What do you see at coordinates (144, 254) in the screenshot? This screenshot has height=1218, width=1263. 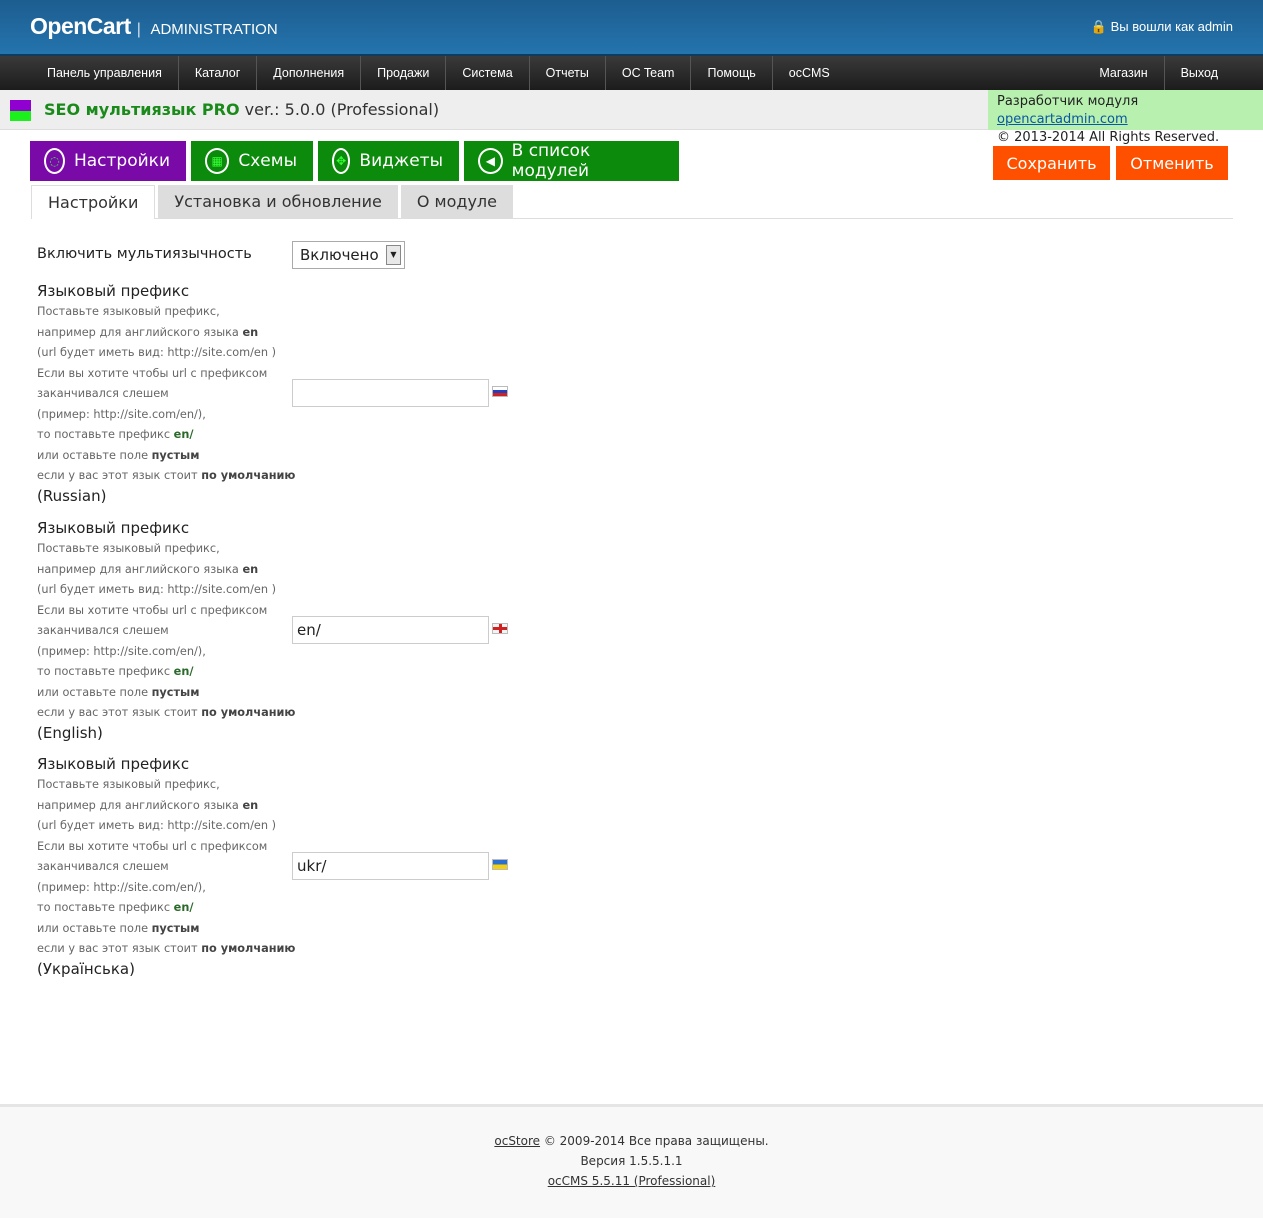 I see `multilang-label: Включить мультиязычность` at bounding box center [144, 254].